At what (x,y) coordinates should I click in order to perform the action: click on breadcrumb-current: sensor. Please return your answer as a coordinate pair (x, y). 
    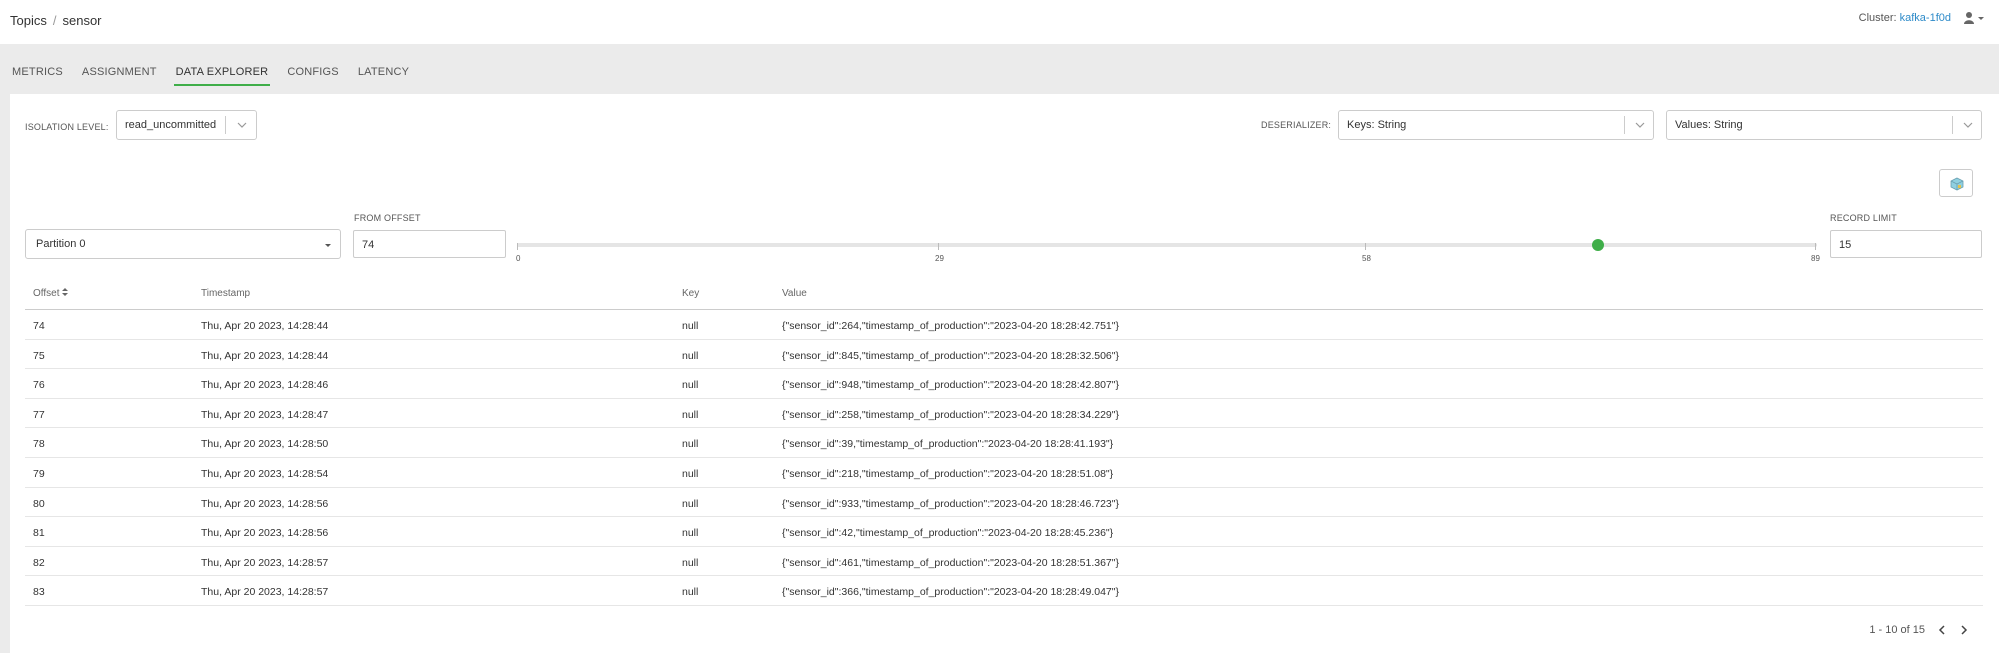
    Looking at the image, I should click on (82, 20).